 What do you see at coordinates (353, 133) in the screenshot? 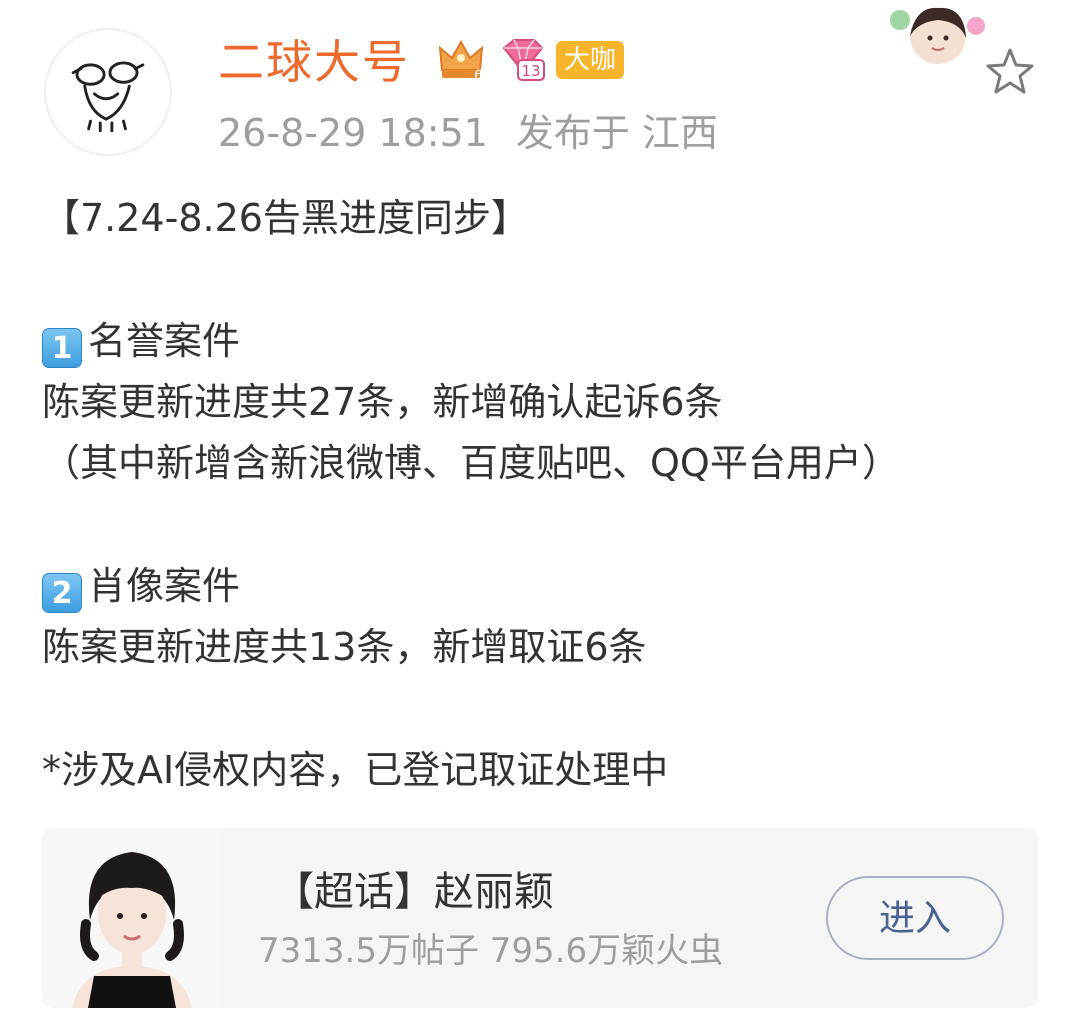
I see `post-timestamp: 26-8-29 18:51` at bounding box center [353, 133].